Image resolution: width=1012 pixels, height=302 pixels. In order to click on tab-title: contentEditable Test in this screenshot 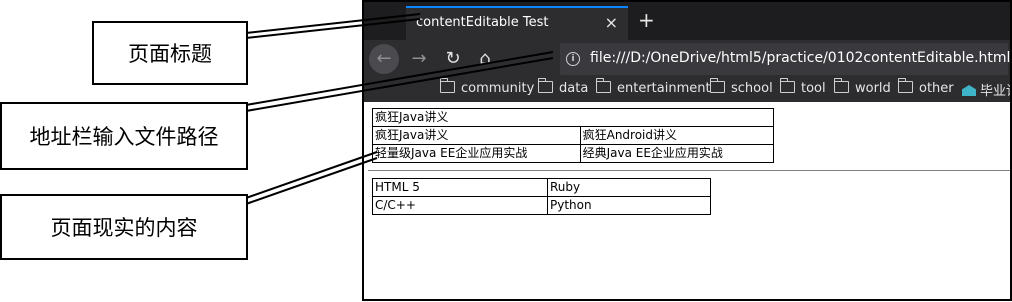, I will do `click(482, 22)`.